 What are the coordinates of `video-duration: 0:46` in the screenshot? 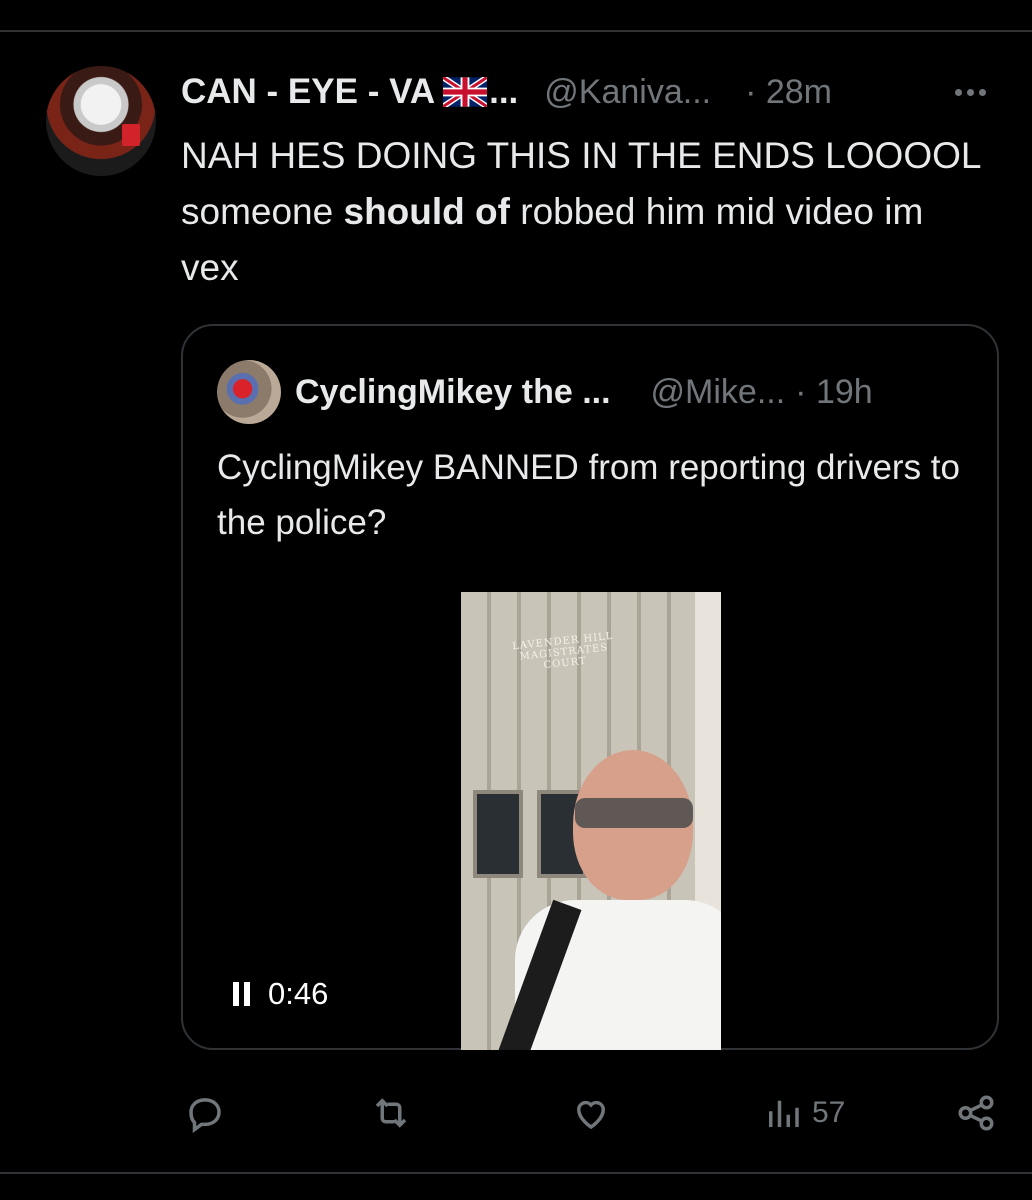 It's located at (298, 993).